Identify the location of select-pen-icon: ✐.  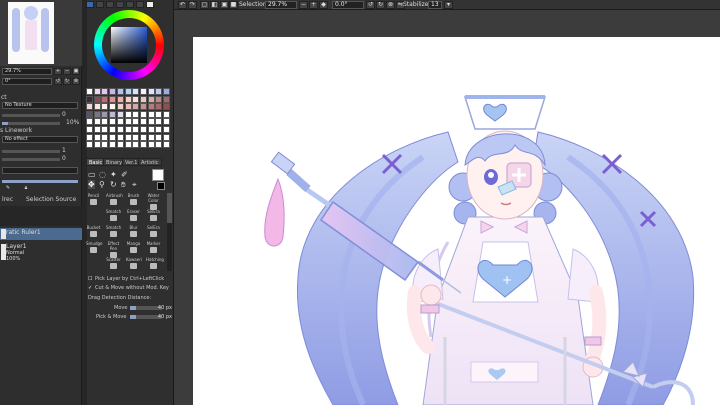
(124, 174).